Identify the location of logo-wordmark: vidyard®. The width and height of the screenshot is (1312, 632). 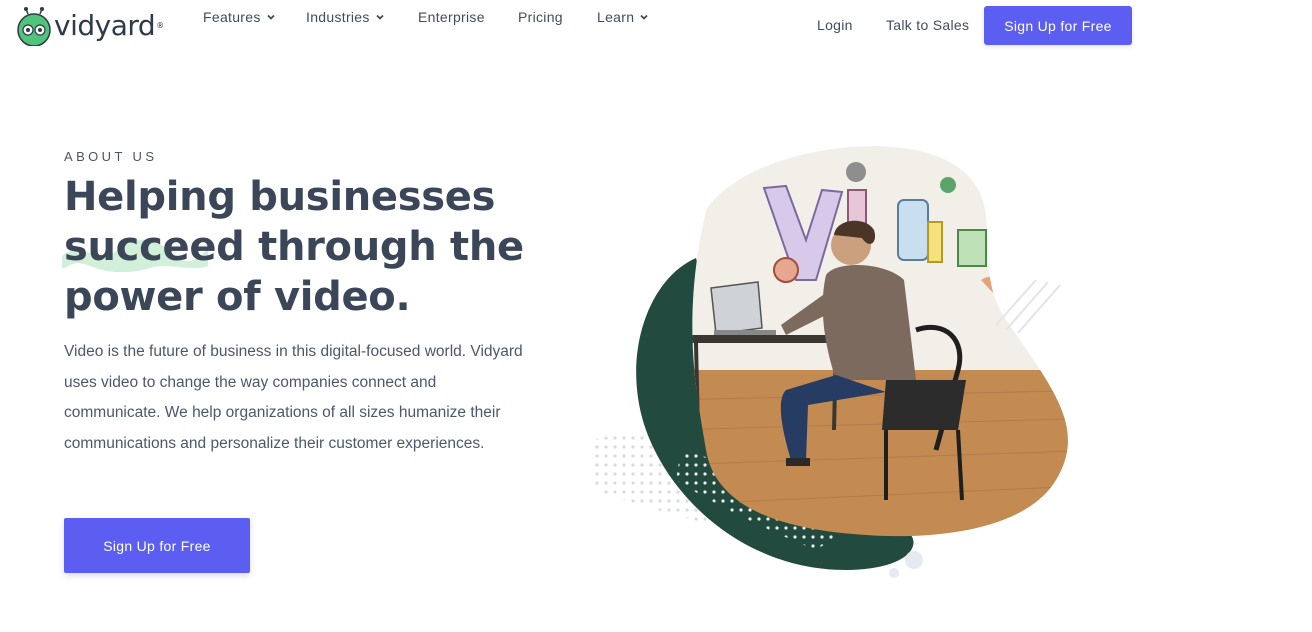
(109, 25).